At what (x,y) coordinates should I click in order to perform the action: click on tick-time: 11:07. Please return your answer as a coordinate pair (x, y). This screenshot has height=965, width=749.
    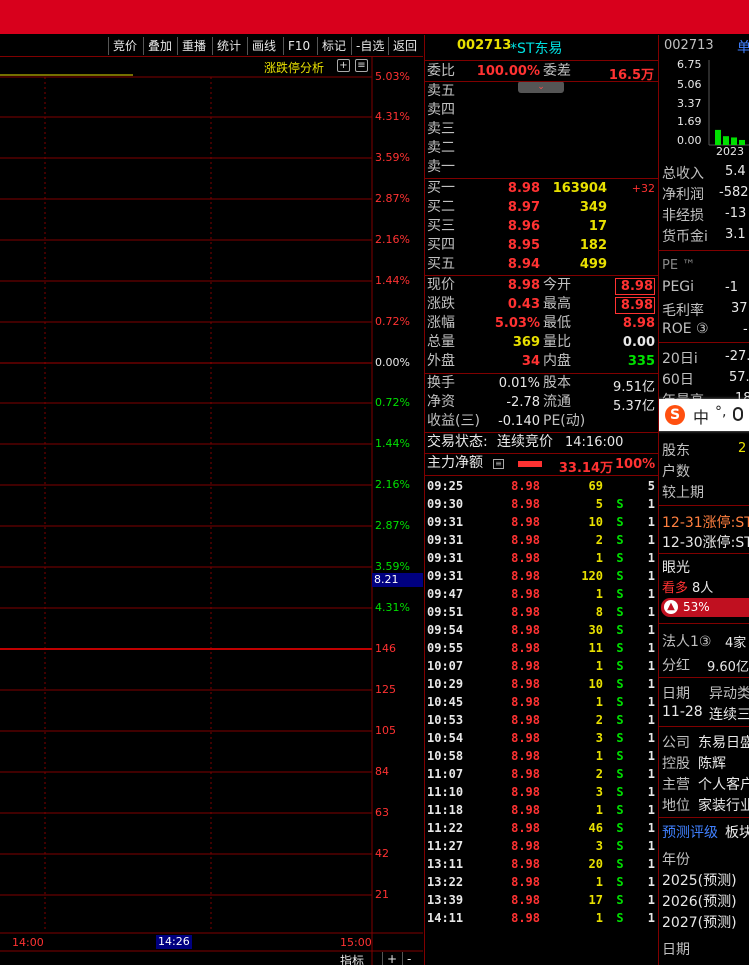
    Looking at the image, I should click on (445, 774).